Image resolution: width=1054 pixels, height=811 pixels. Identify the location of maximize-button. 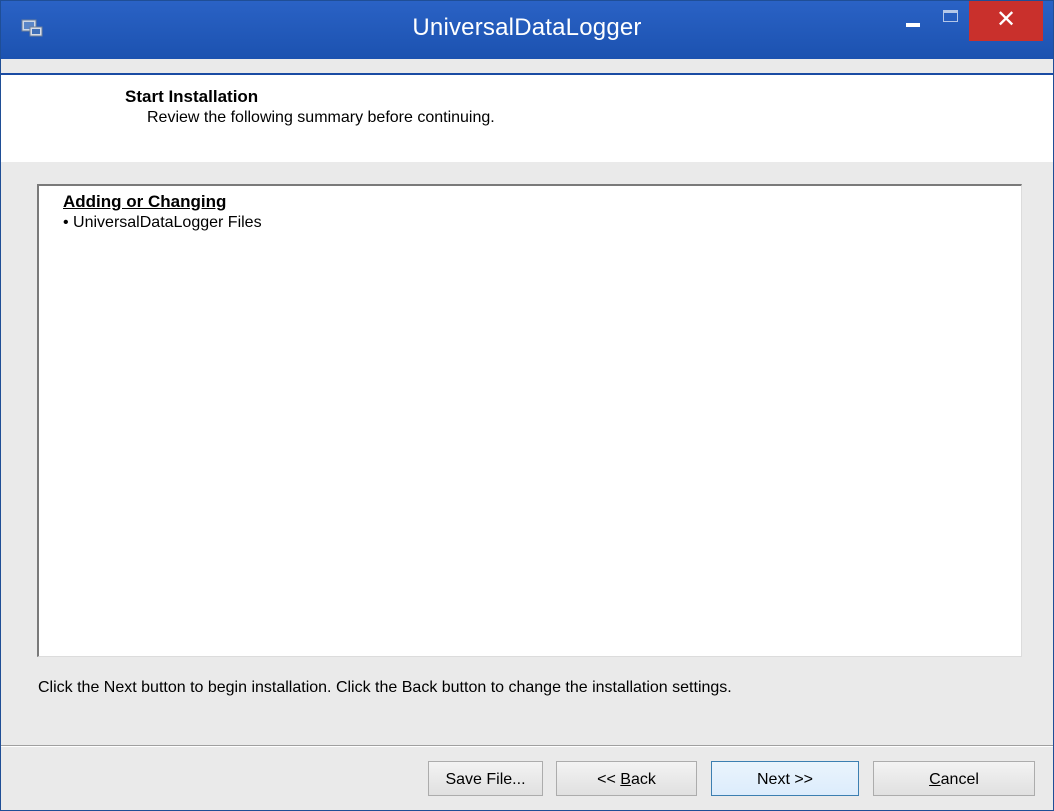
(950, 21).